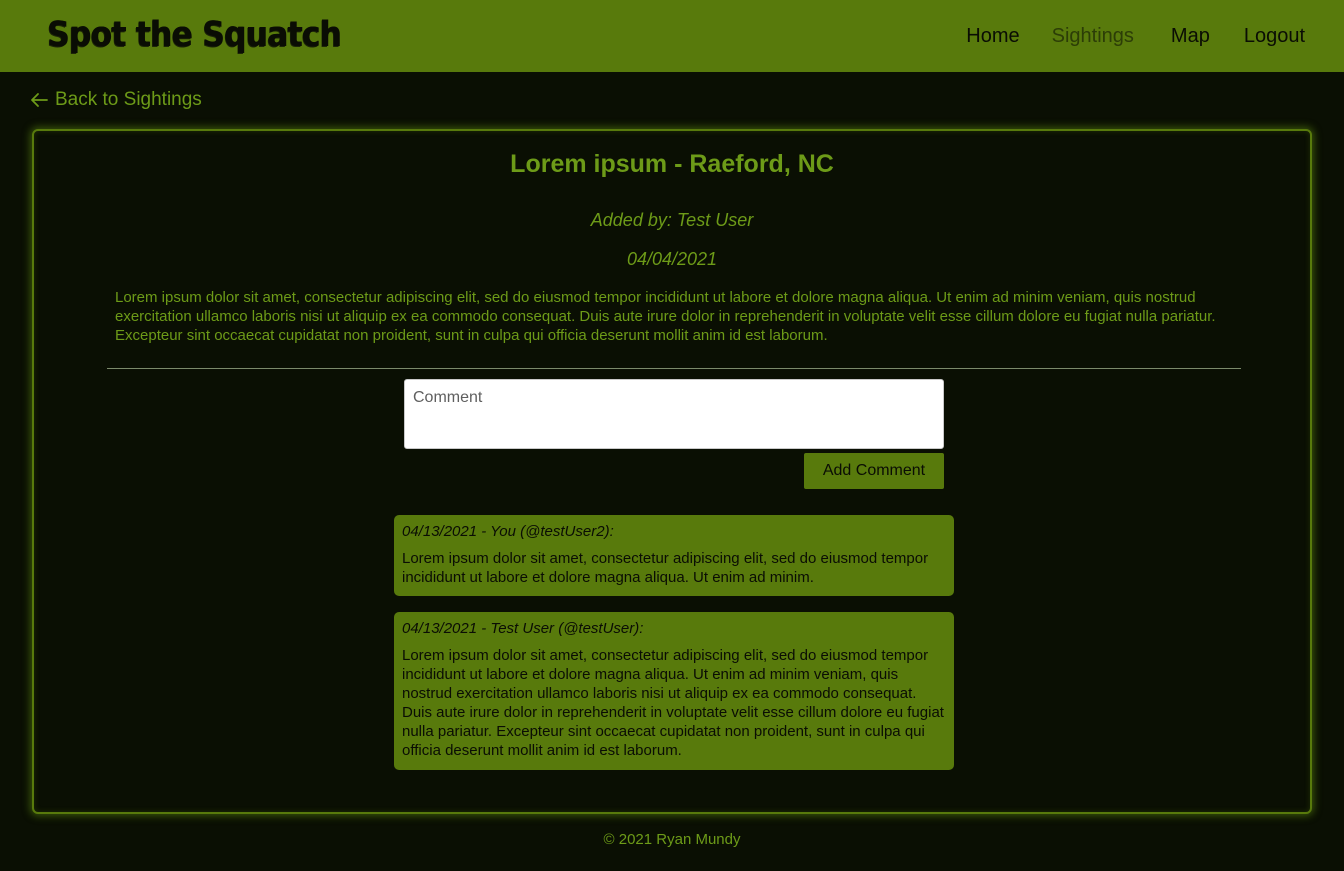 The width and height of the screenshot is (1344, 871). What do you see at coordinates (874, 471) in the screenshot?
I see `add-comment-button: Add Comment` at bounding box center [874, 471].